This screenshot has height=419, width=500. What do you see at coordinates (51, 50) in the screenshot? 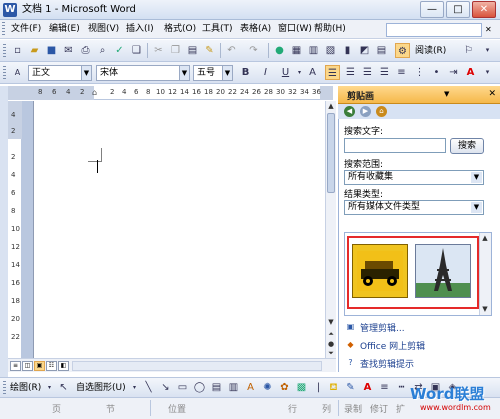
I see `save-icon: ■` at bounding box center [51, 50].